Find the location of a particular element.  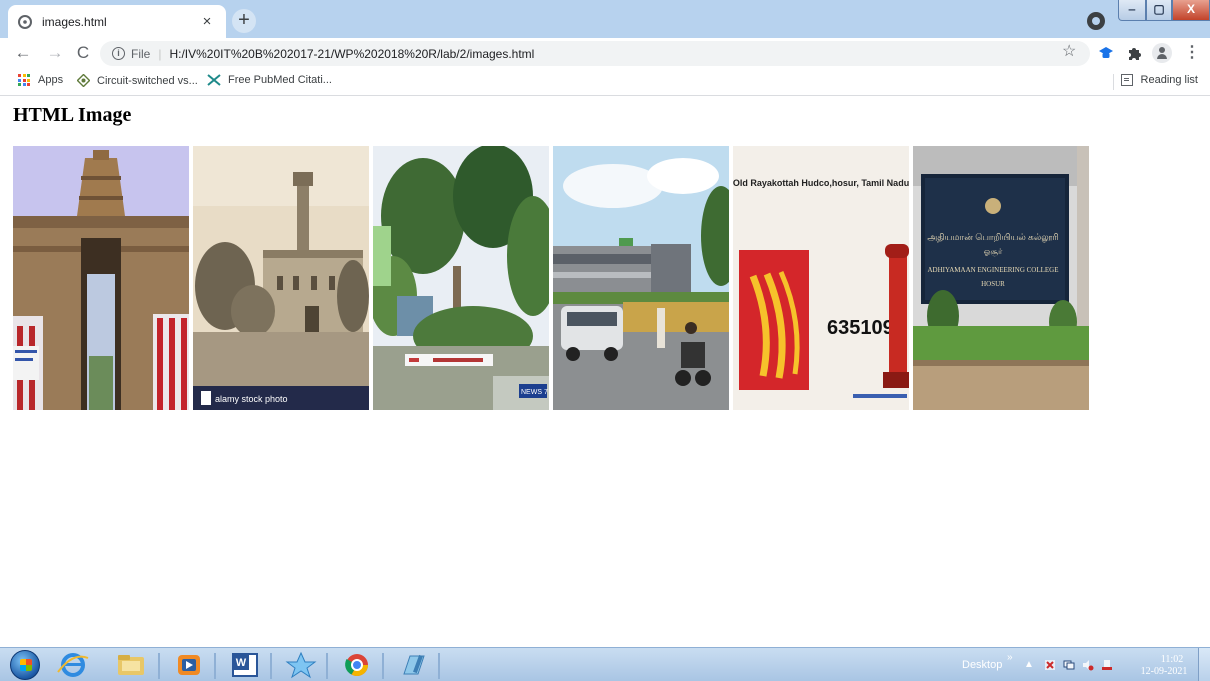

action-center-flag-icon is located at coordinates (1050, 665).